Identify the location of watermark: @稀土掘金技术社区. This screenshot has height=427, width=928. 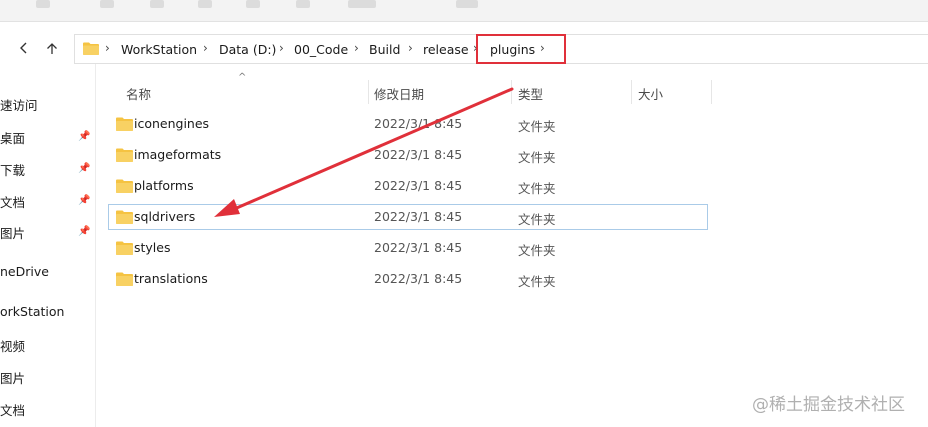
(828, 405).